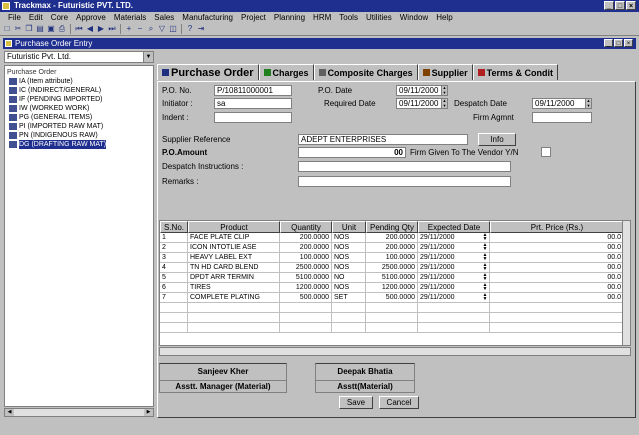  I want to click on tree-item: DG (DRAFTING RAW MAT), so click(79, 144).